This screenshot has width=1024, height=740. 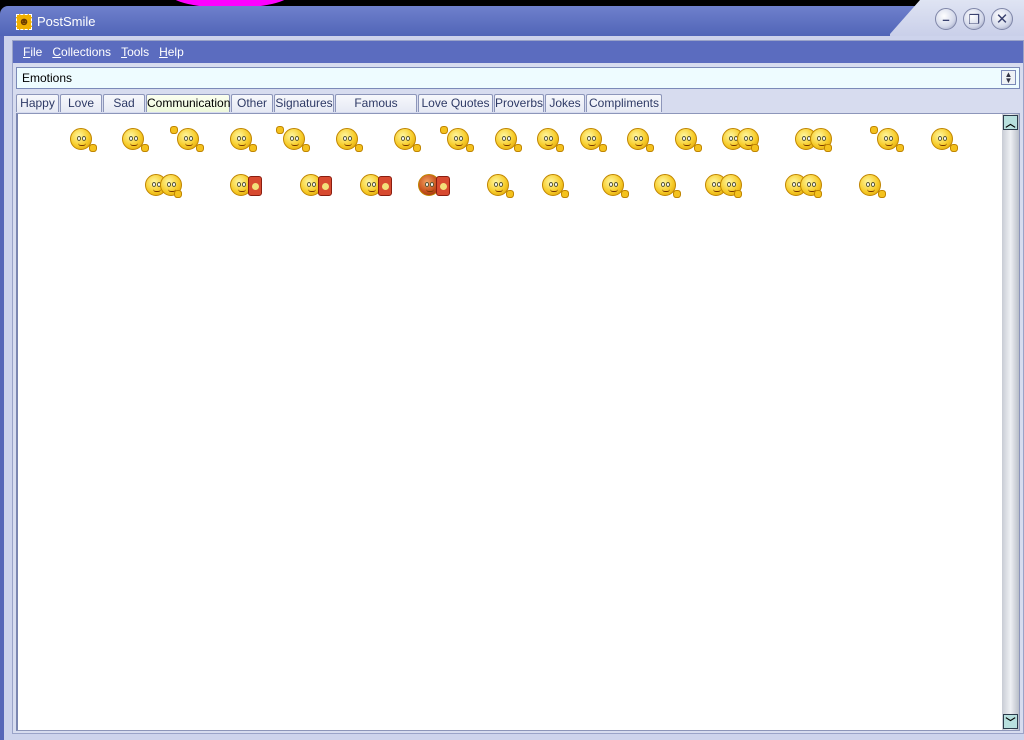 I want to click on tab-other: Other, so click(x=252, y=103).